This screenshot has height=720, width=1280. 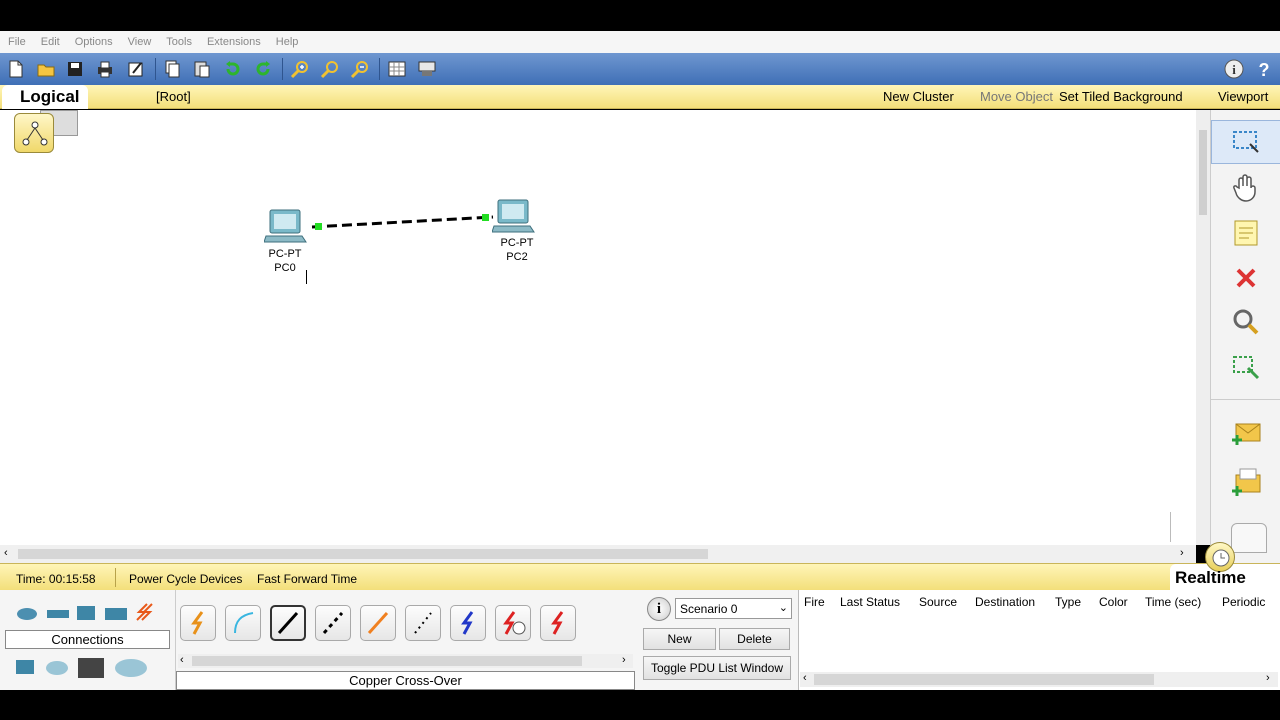 I want to click on help-icon: ?, so click(x=1264, y=69).